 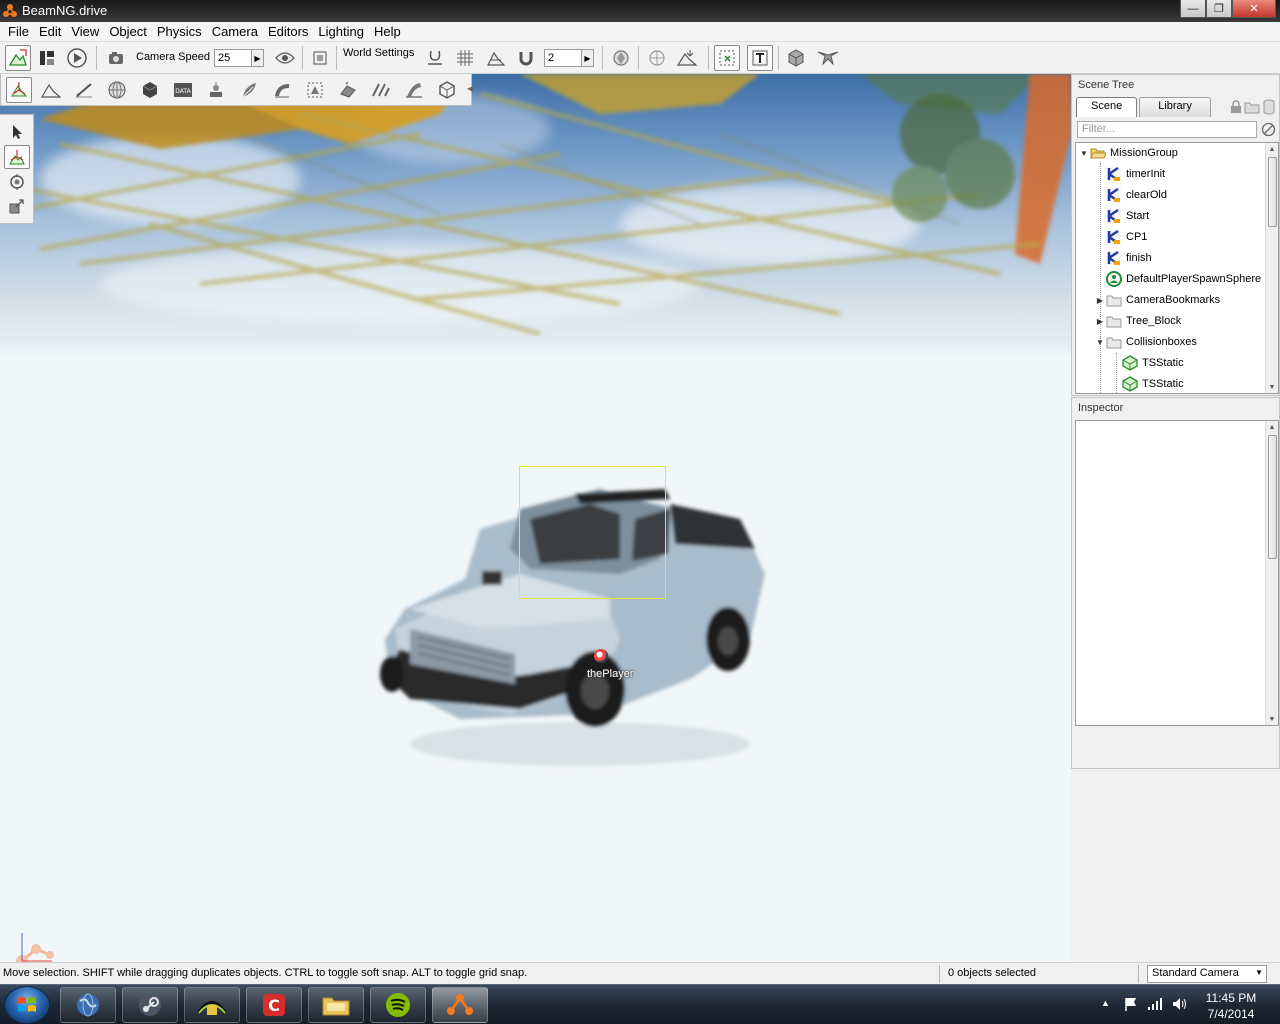 What do you see at coordinates (235, 32) in the screenshot?
I see `menu-camera: Camera` at bounding box center [235, 32].